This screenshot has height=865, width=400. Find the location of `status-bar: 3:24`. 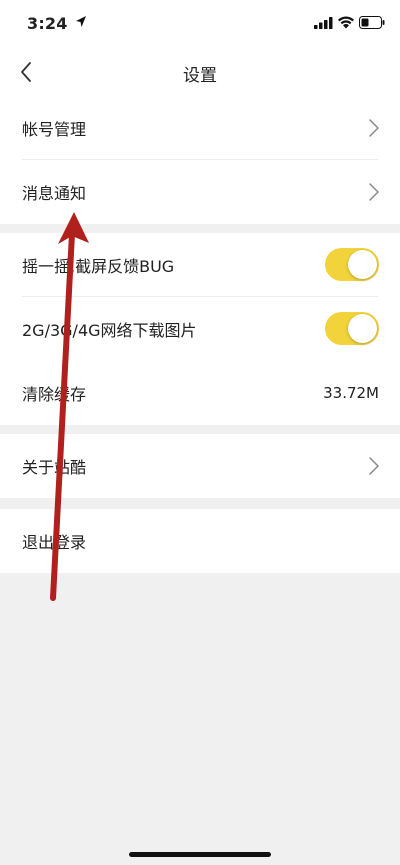

status-bar: 3:24 is located at coordinates (200, 24).